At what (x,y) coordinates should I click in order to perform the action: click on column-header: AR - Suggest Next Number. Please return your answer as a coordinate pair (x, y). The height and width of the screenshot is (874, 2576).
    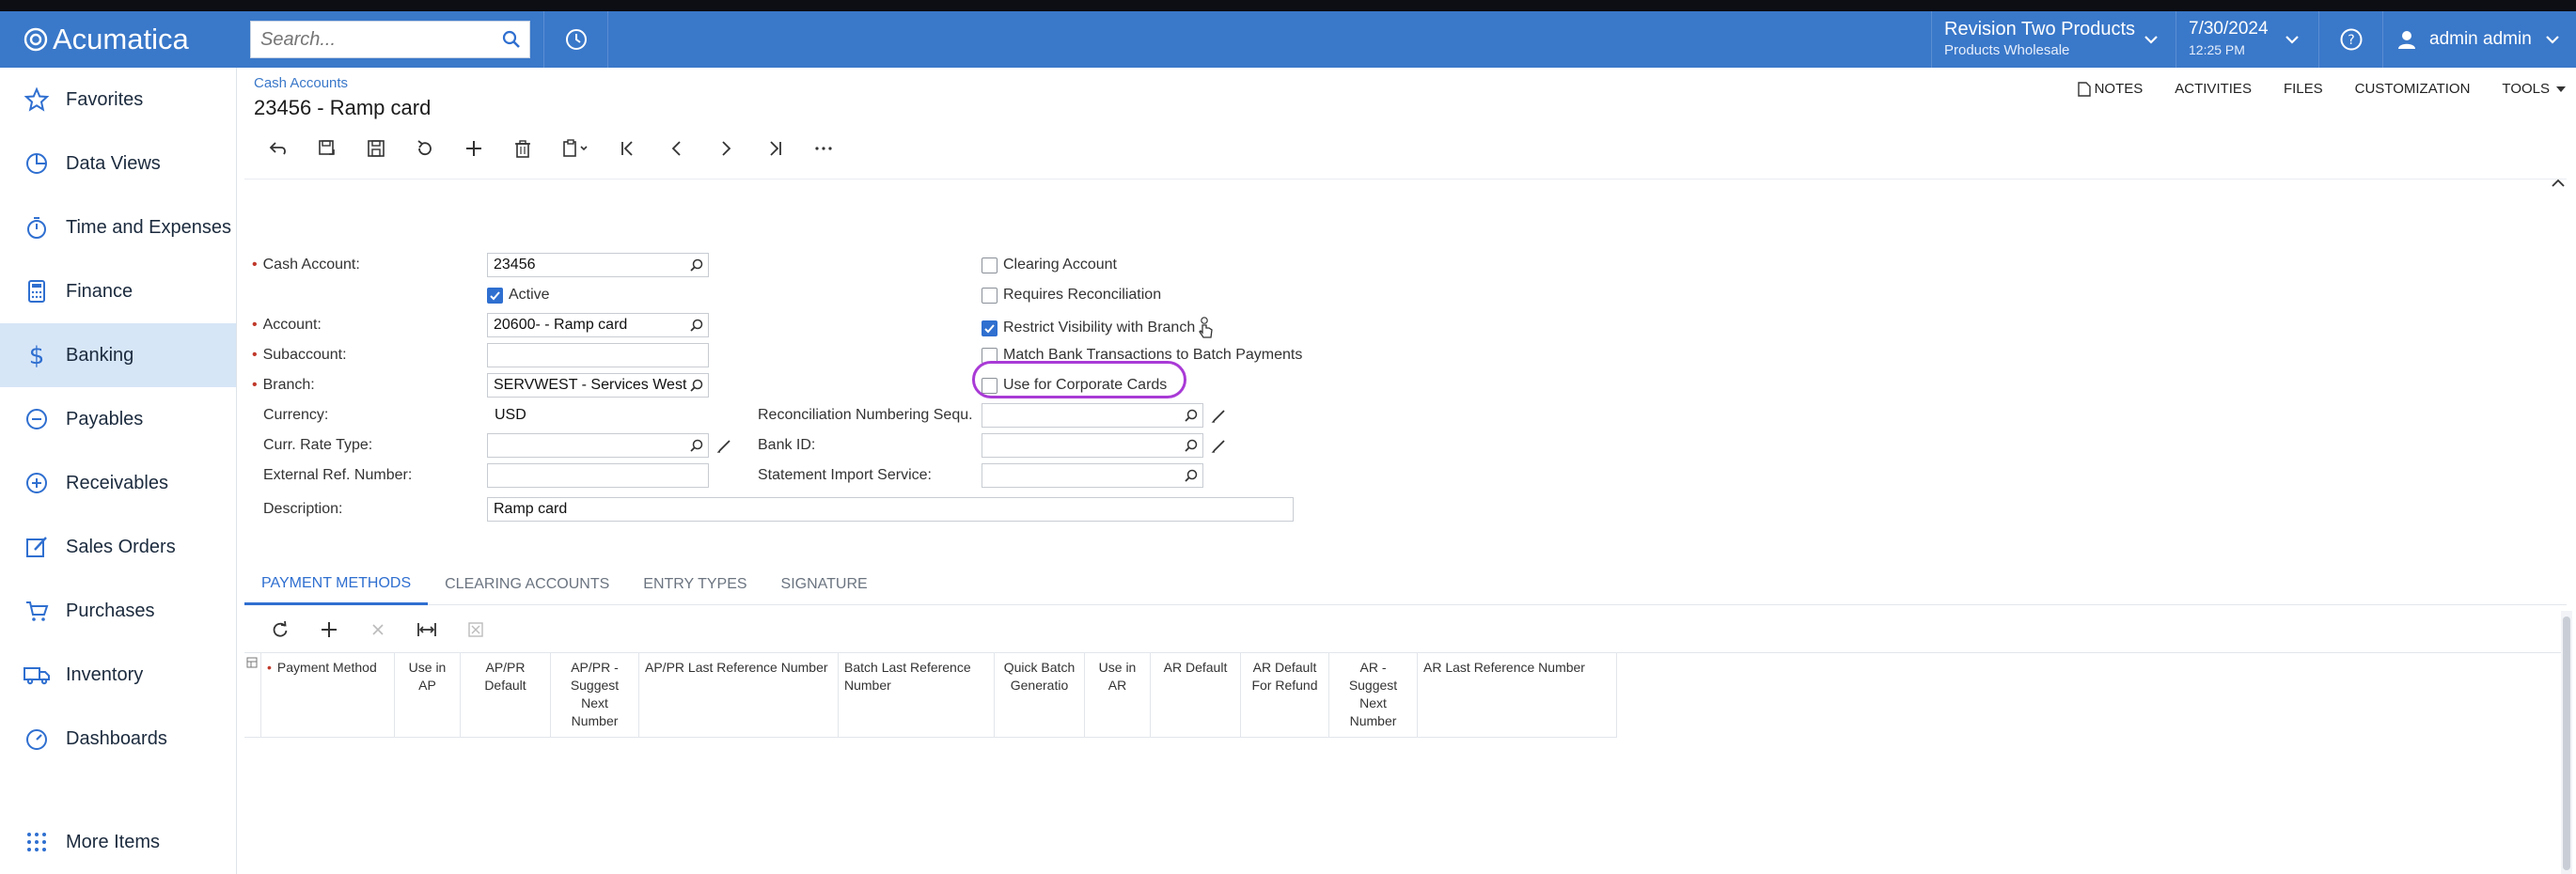
    Looking at the image, I should click on (1374, 695).